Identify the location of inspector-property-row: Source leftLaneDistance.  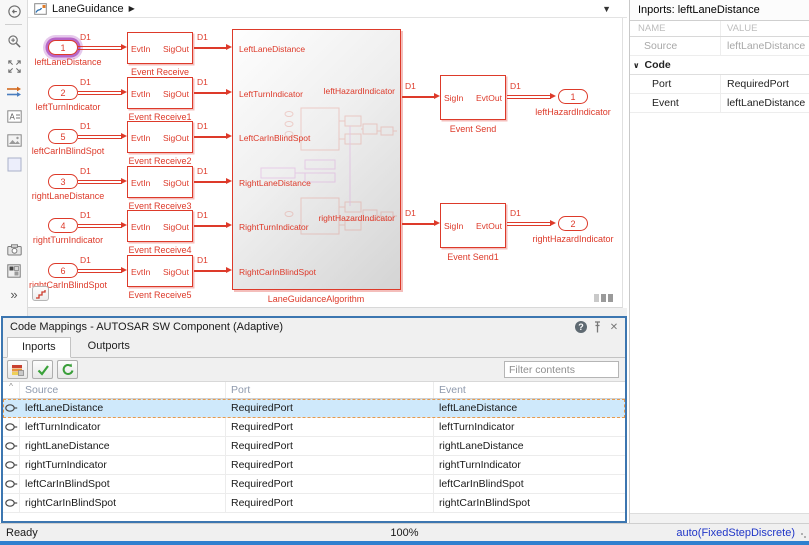
(719, 46).